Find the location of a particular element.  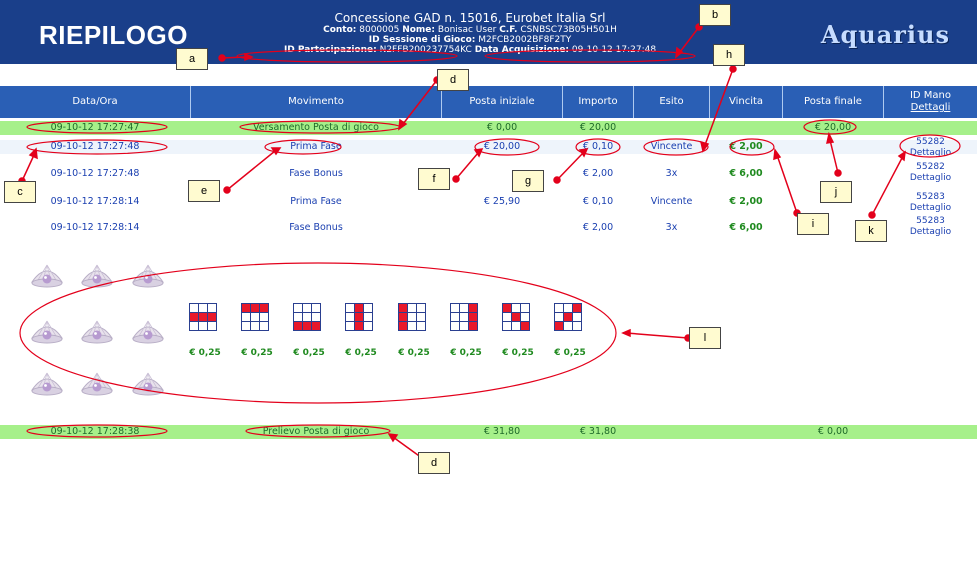

callout-f: f is located at coordinates (434, 179).